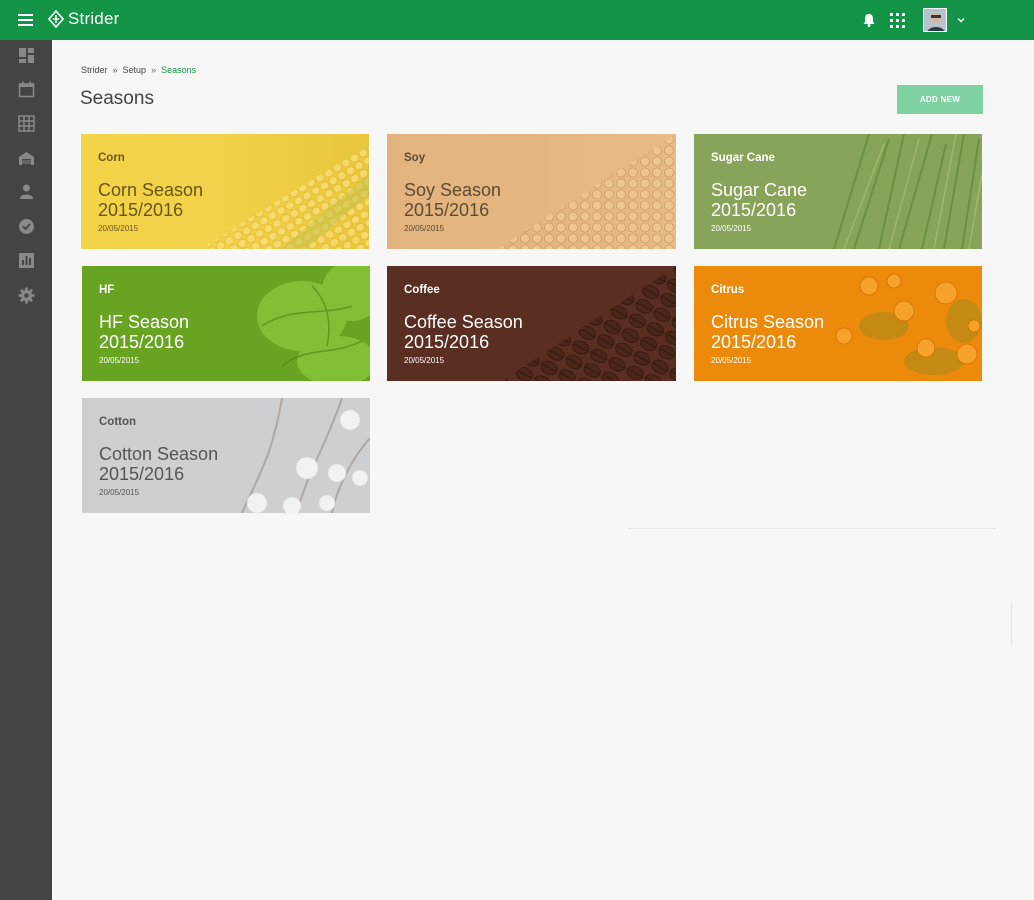  I want to click on grid-icon, so click(26, 123).